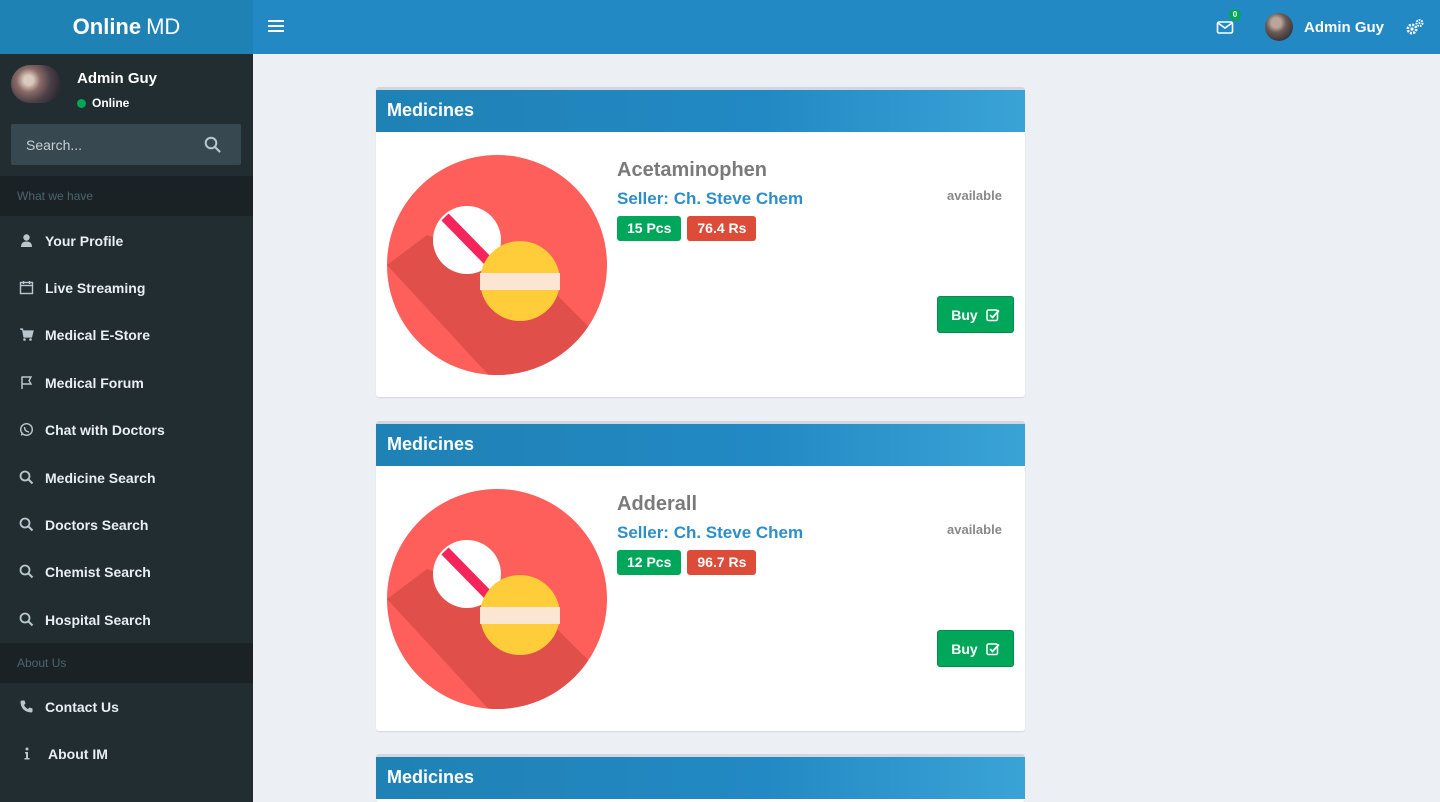  What do you see at coordinates (26, 429) in the screenshot?
I see `whatsapp-icon` at bounding box center [26, 429].